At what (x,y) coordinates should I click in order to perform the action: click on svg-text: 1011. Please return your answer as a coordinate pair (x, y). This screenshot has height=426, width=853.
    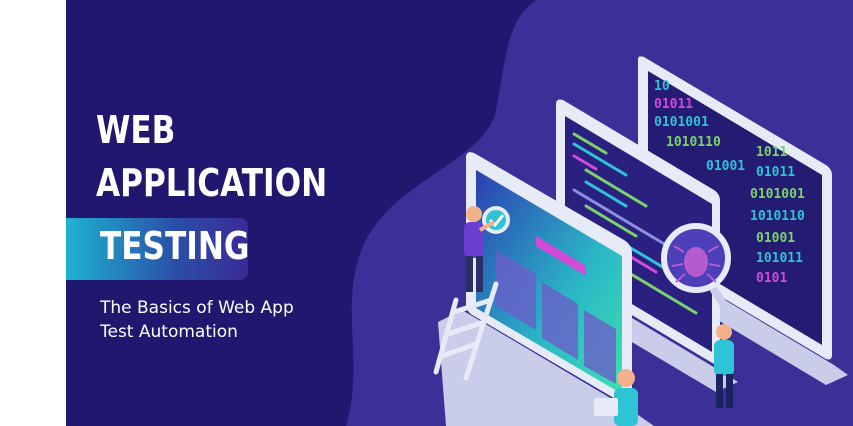
    Looking at the image, I should click on (771, 152).